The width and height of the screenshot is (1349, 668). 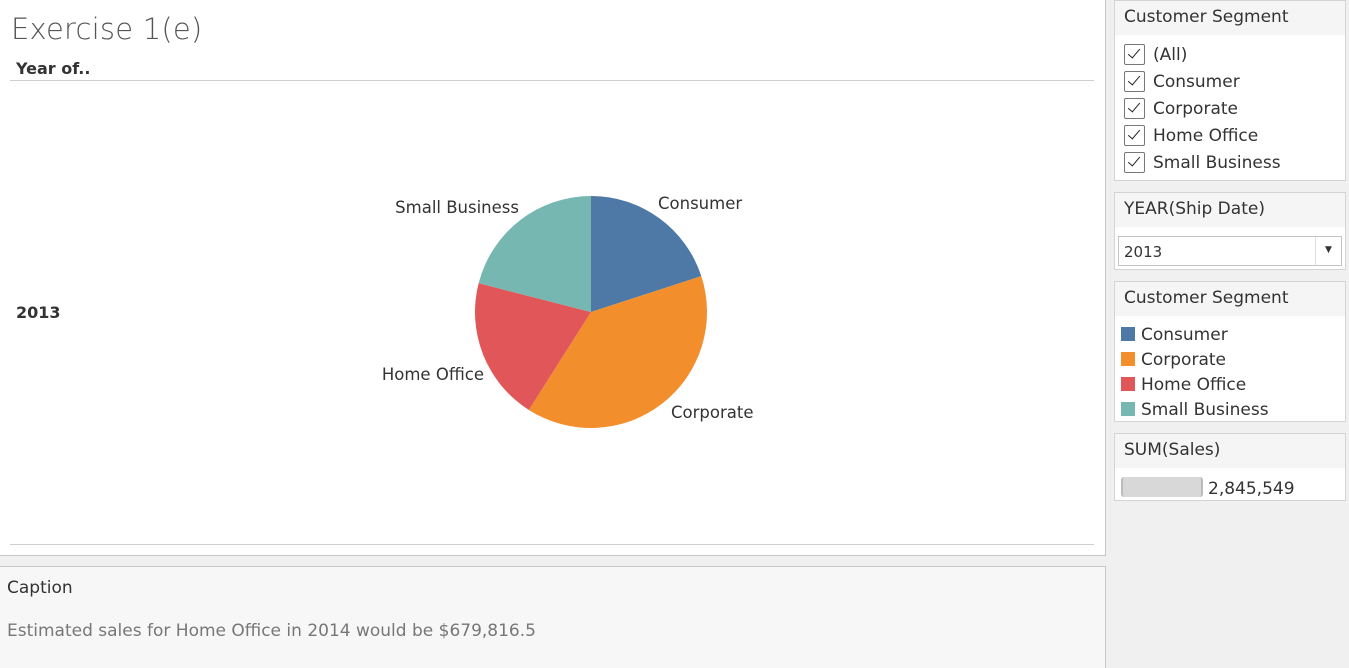 I want to click on segment-filter-title: Customer Segment, so click(x=1230, y=18).